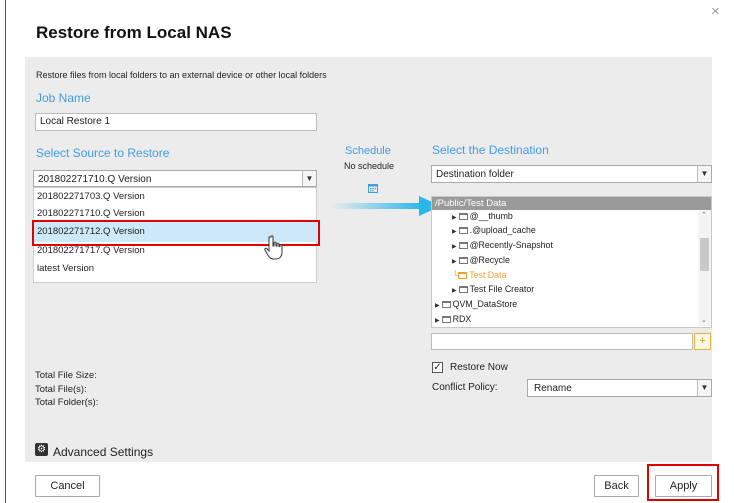 This screenshot has width=734, height=503. Describe the element at coordinates (490, 150) in the screenshot. I see `destination-label: Select the Destination` at that location.